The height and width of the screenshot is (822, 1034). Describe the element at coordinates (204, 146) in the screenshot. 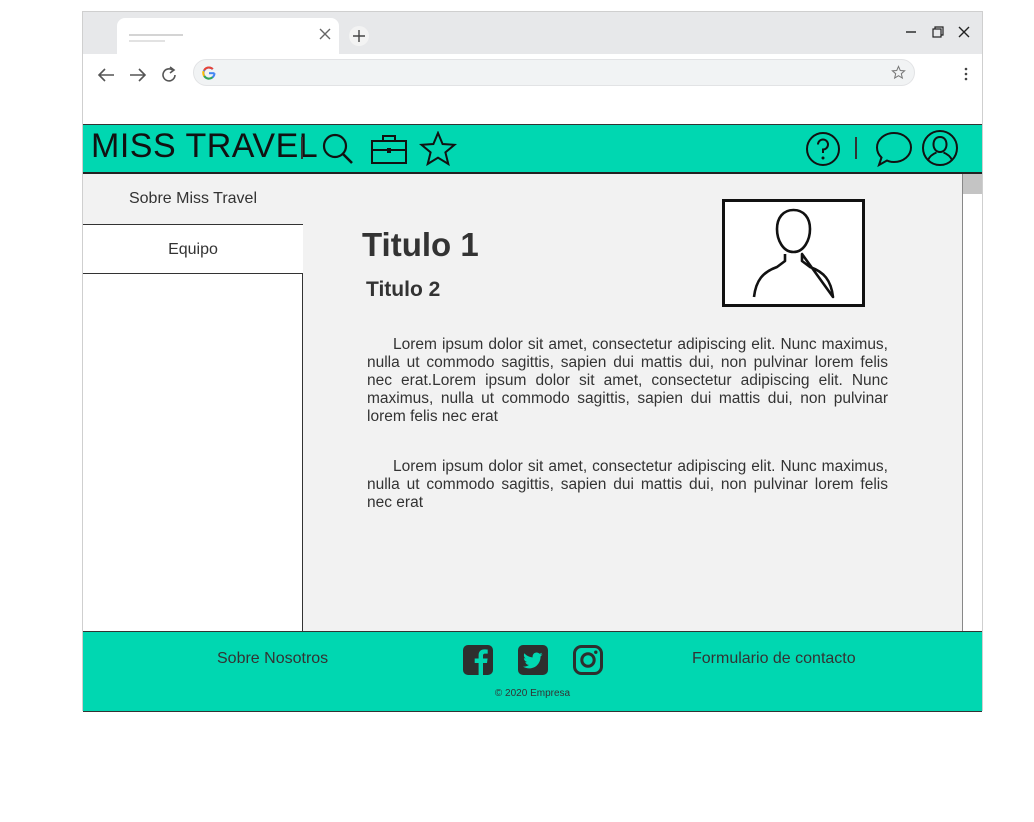

I see `site-logo: MISS TRAVEL` at that location.